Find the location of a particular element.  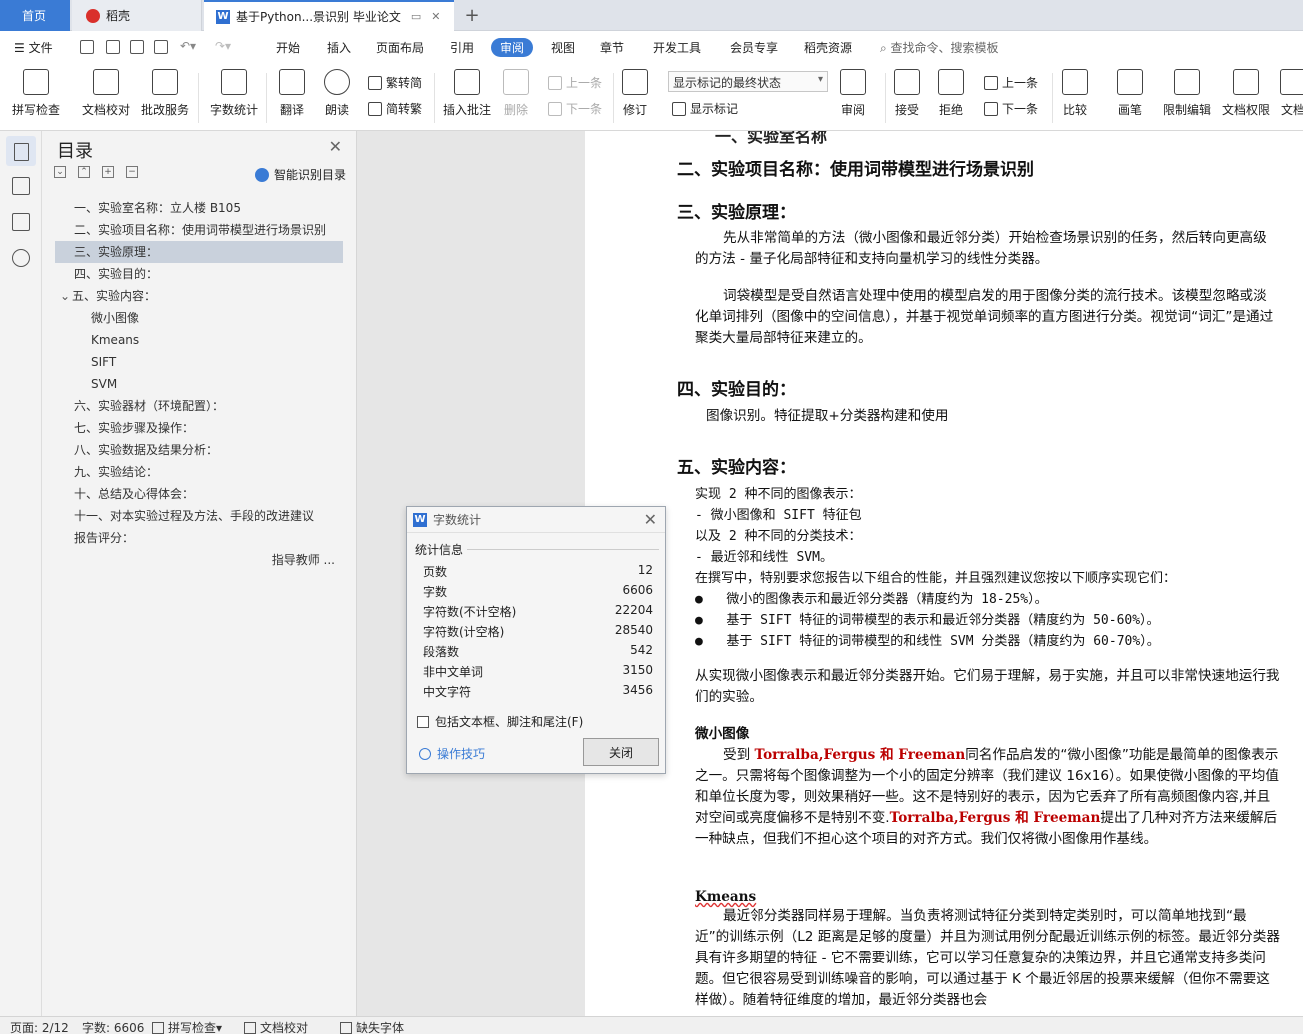

translate-icon is located at coordinates (292, 82).